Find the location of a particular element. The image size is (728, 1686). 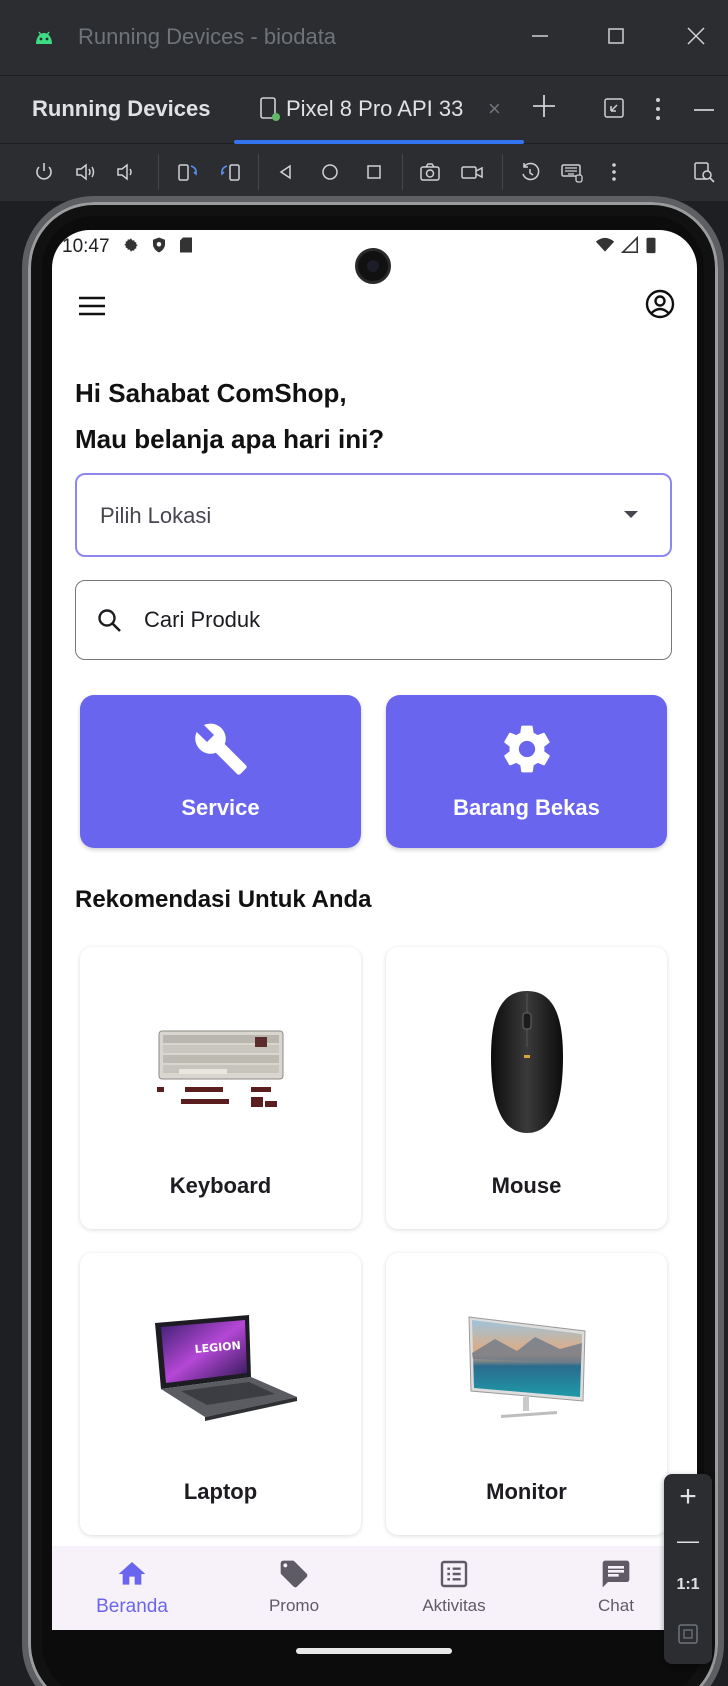

close-window-button is located at coordinates (696, 36).